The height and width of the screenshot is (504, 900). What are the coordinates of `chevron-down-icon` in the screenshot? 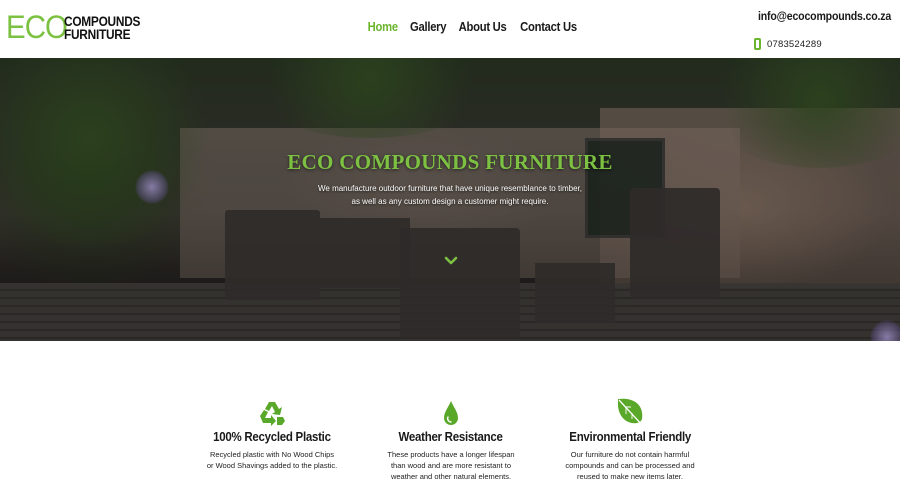 It's located at (451, 261).